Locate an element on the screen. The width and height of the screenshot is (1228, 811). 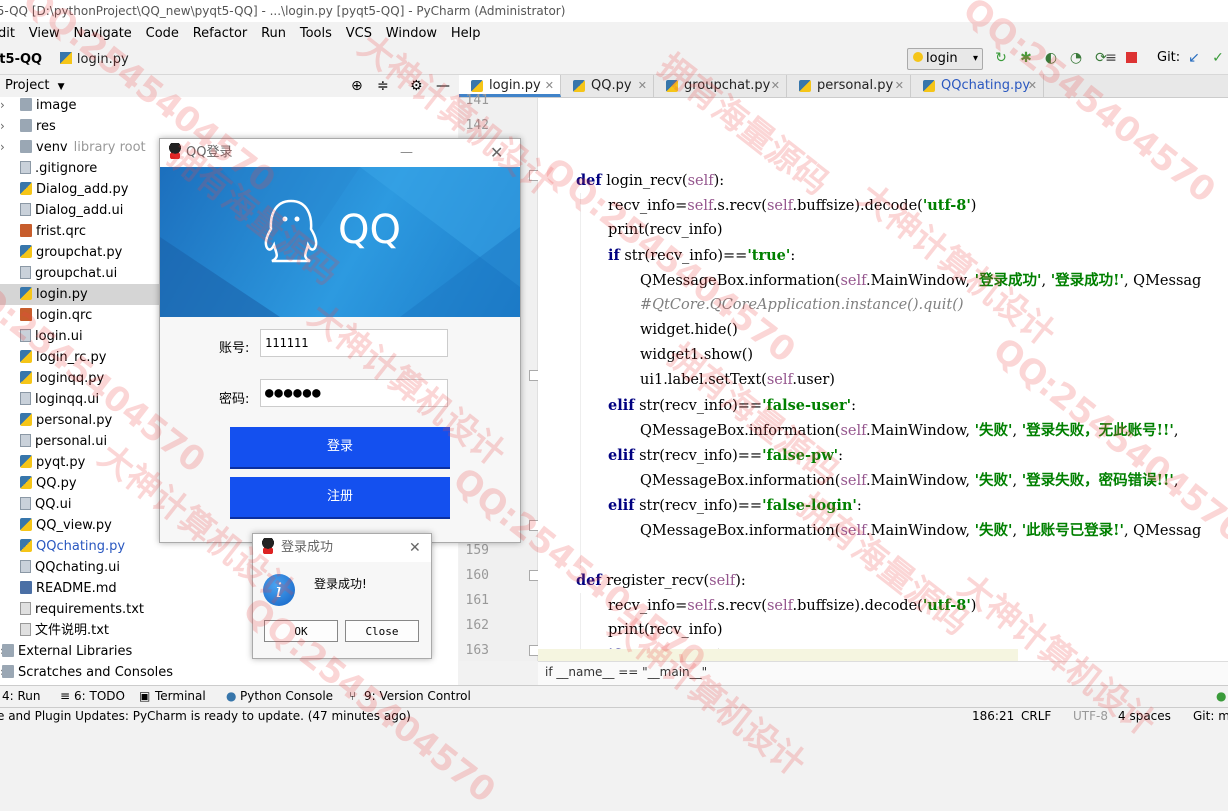
tab-groupchat-py: groupchat.py ✕ is located at coordinates (720, 86).